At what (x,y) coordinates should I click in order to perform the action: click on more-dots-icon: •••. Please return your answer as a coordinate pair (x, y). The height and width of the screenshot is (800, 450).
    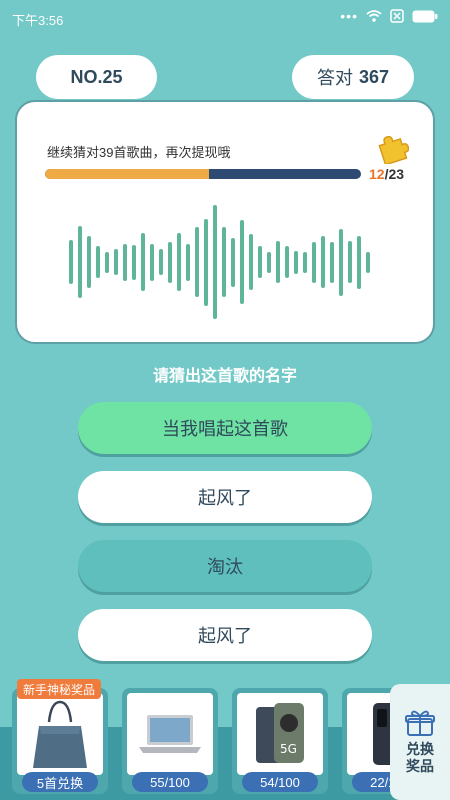
    Looking at the image, I should click on (349, 16).